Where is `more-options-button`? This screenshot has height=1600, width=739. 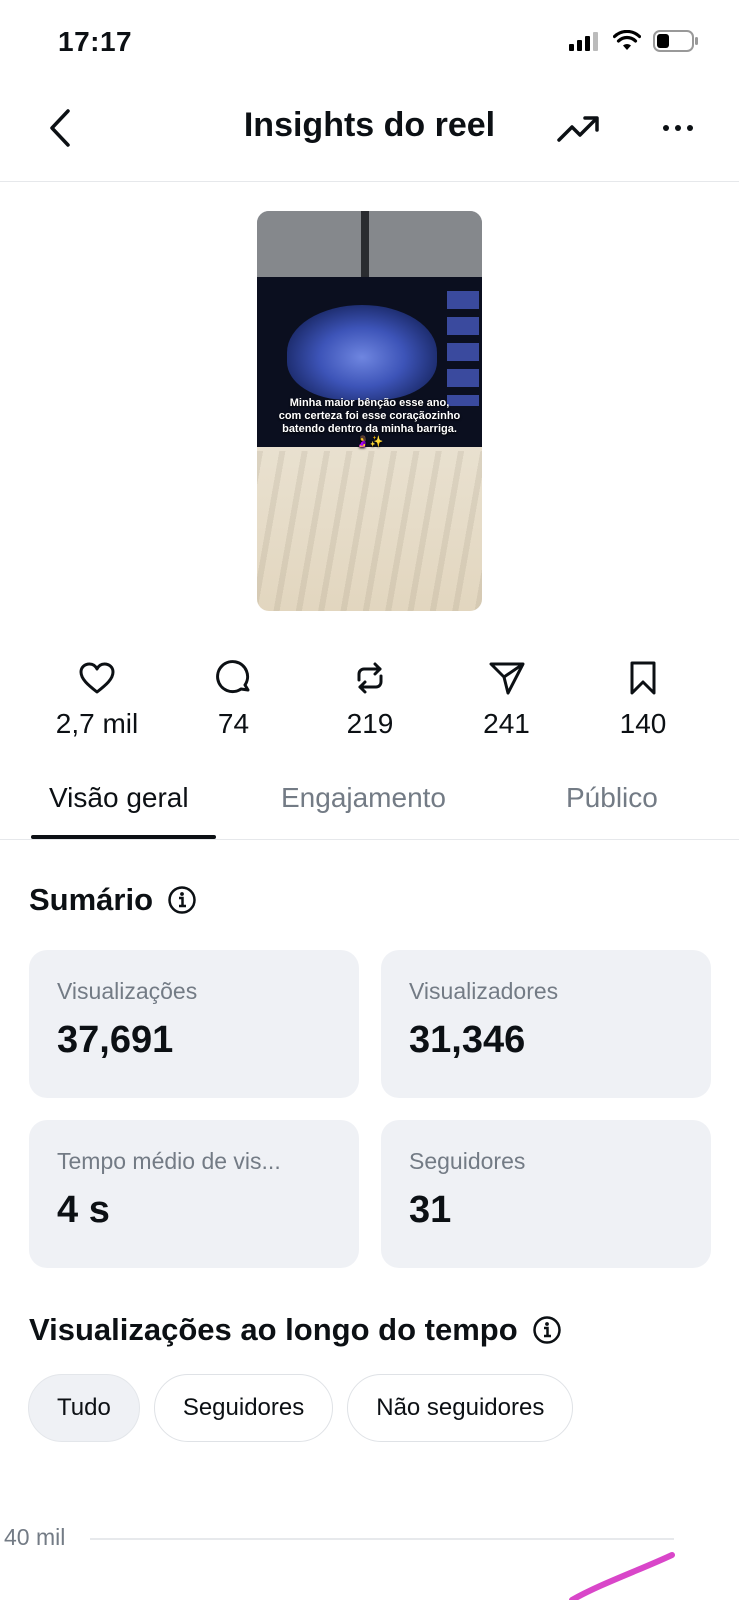
more-options-button is located at coordinates (678, 128).